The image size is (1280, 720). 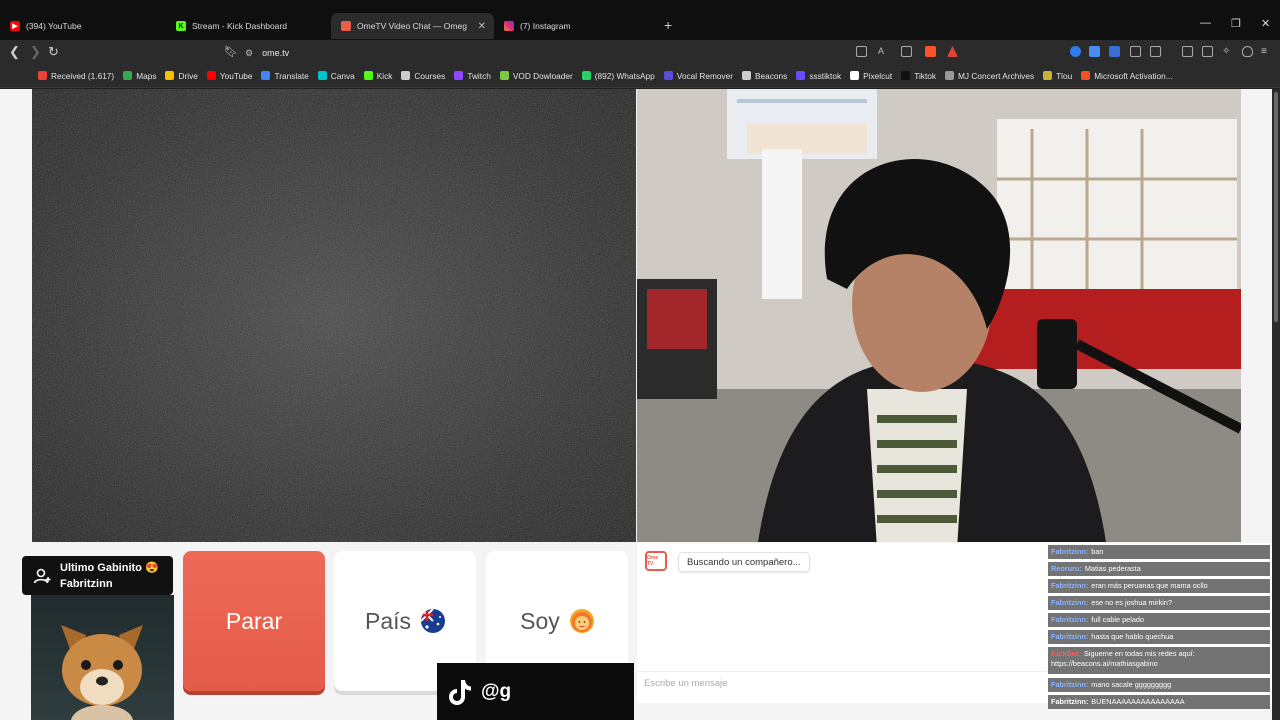 What do you see at coordinates (42, 75) in the screenshot?
I see `gmail-icon` at bounding box center [42, 75].